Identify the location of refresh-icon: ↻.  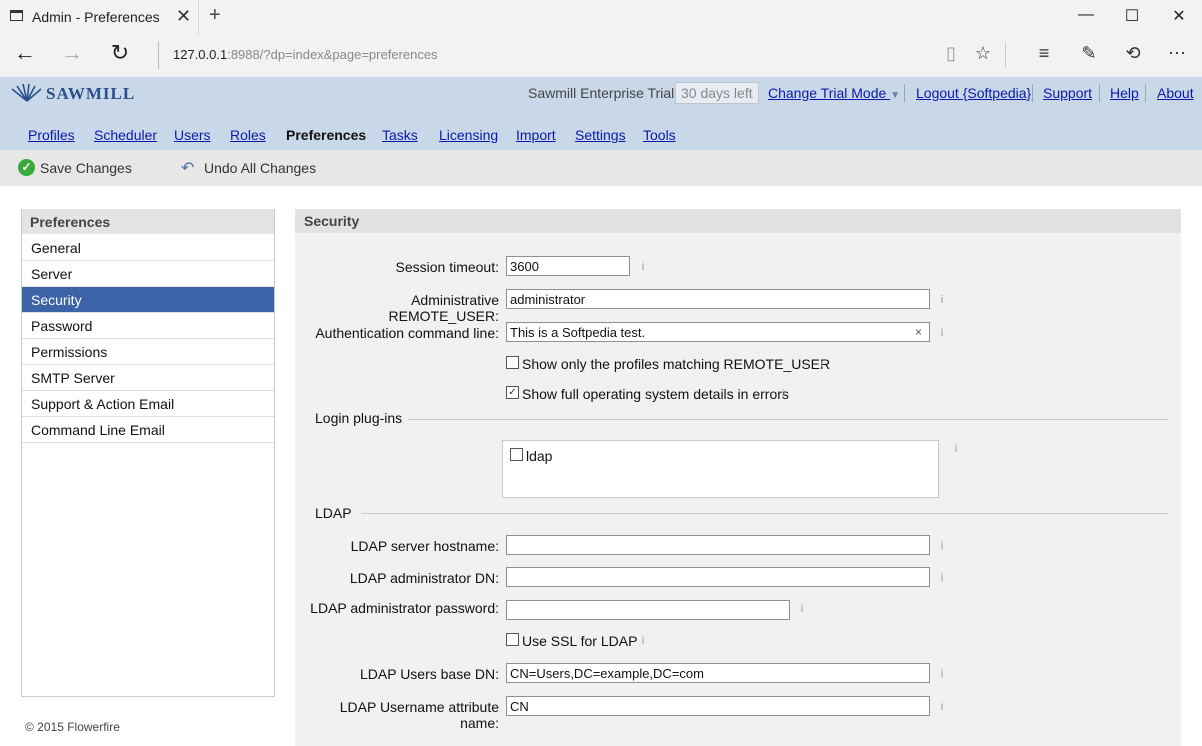
(120, 53).